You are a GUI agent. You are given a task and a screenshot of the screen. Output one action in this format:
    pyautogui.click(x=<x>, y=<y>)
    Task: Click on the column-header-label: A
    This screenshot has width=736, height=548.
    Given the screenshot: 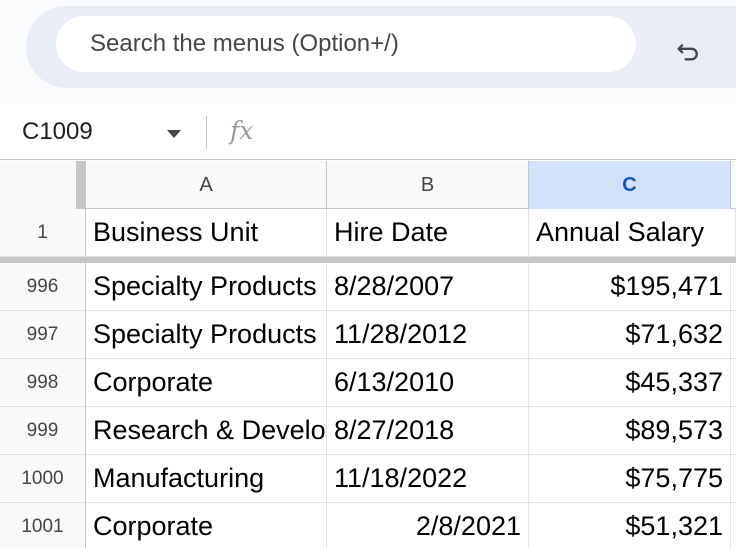 What is the action you would take?
    pyautogui.click(x=206, y=184)
    